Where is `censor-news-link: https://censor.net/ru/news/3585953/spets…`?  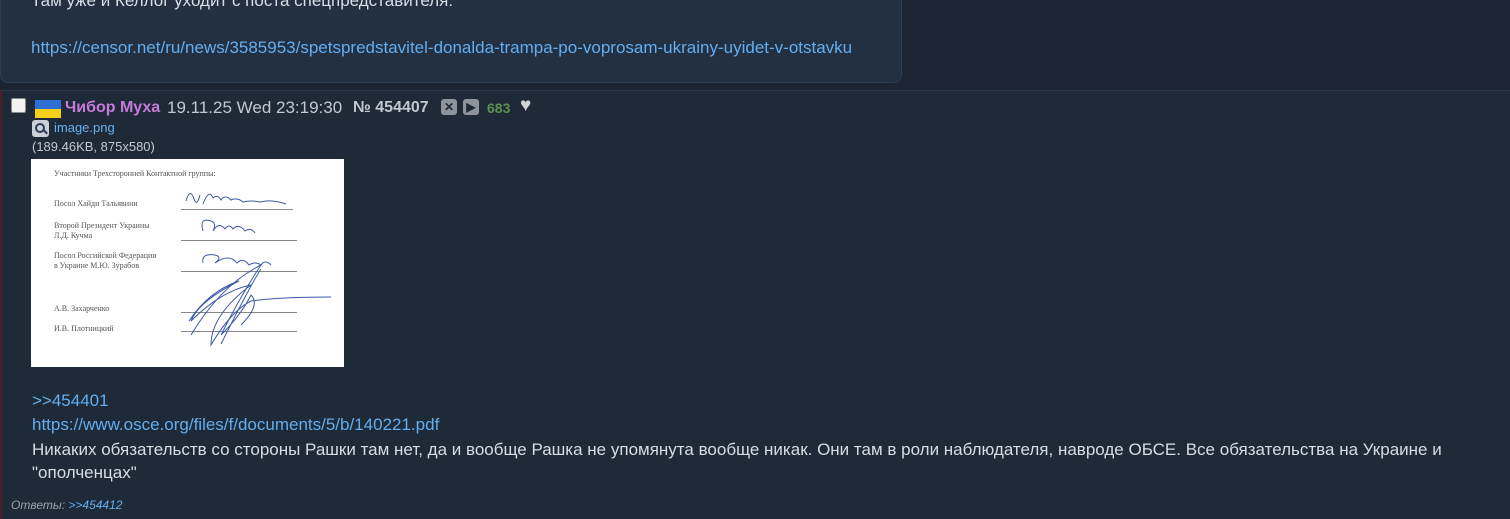
censor-news-link: https://censor.net/ru/news/3585953/spets… is located at coordinates (441, 48).